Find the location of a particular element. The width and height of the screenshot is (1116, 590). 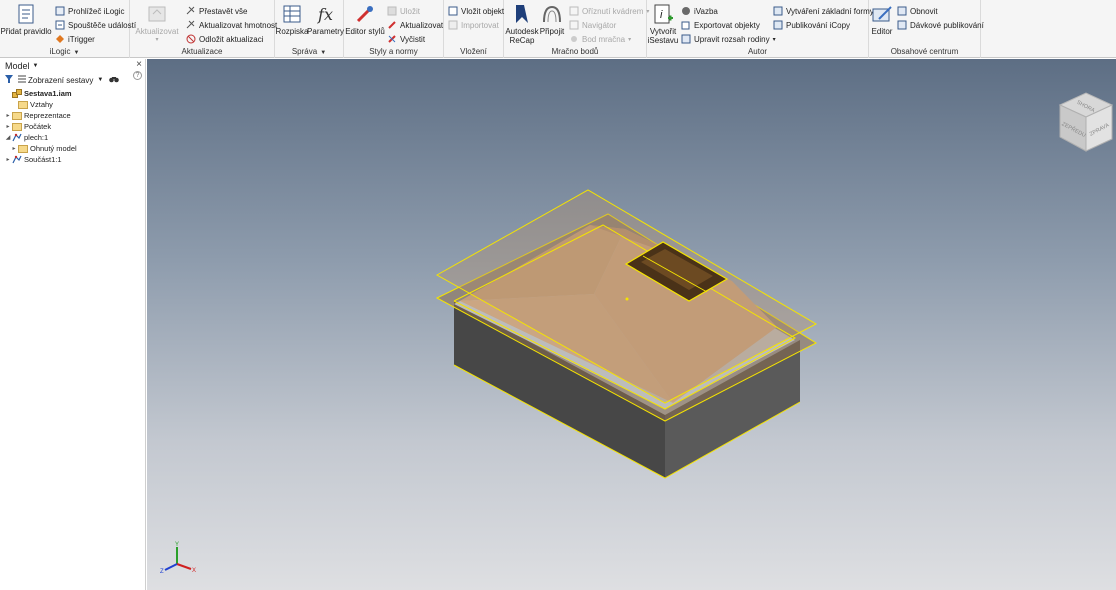

tree-item-label: Ohnutý model is located at coordinates (53, 148).